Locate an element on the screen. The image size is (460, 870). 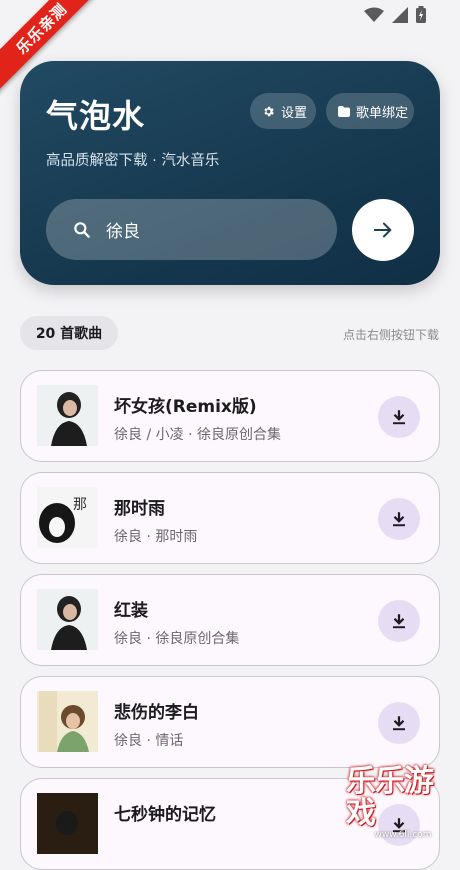
watermark-logo: 乐乐游戏 www.6ll.com is located at coordinates (403, 803).